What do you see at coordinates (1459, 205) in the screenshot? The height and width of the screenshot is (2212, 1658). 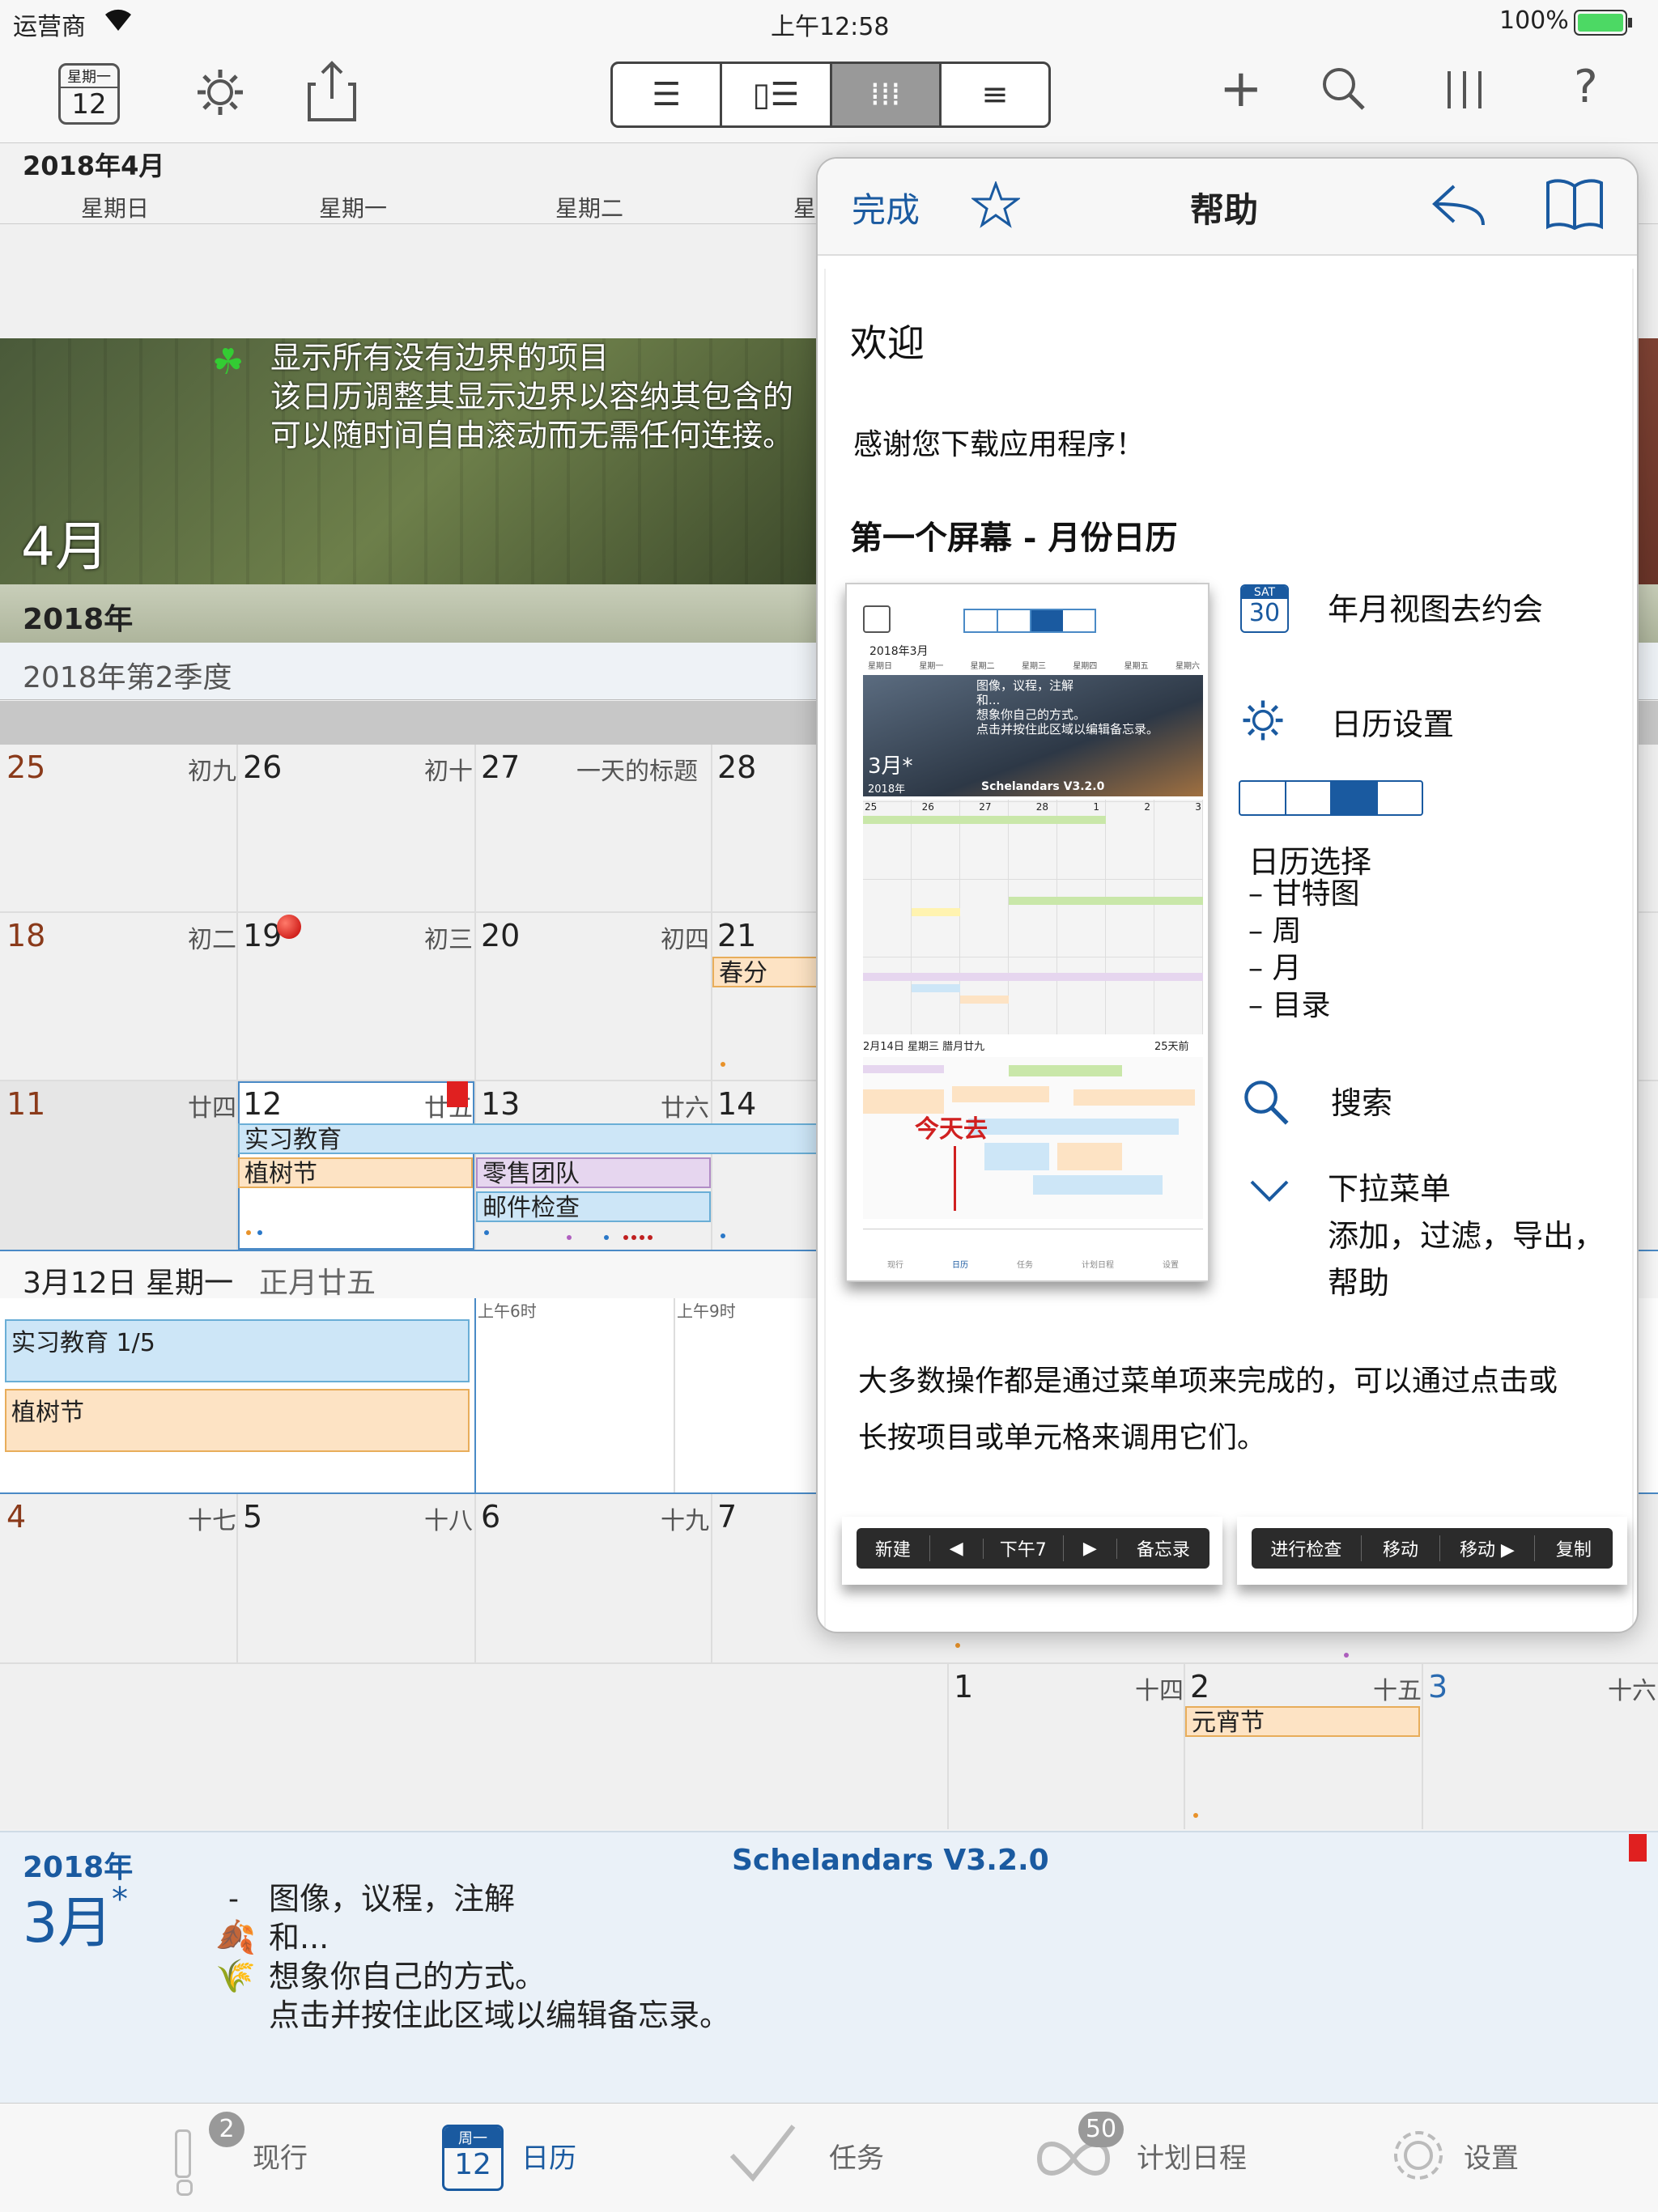 I see `back-arrow-icon` at bounding box center [1459, 205].